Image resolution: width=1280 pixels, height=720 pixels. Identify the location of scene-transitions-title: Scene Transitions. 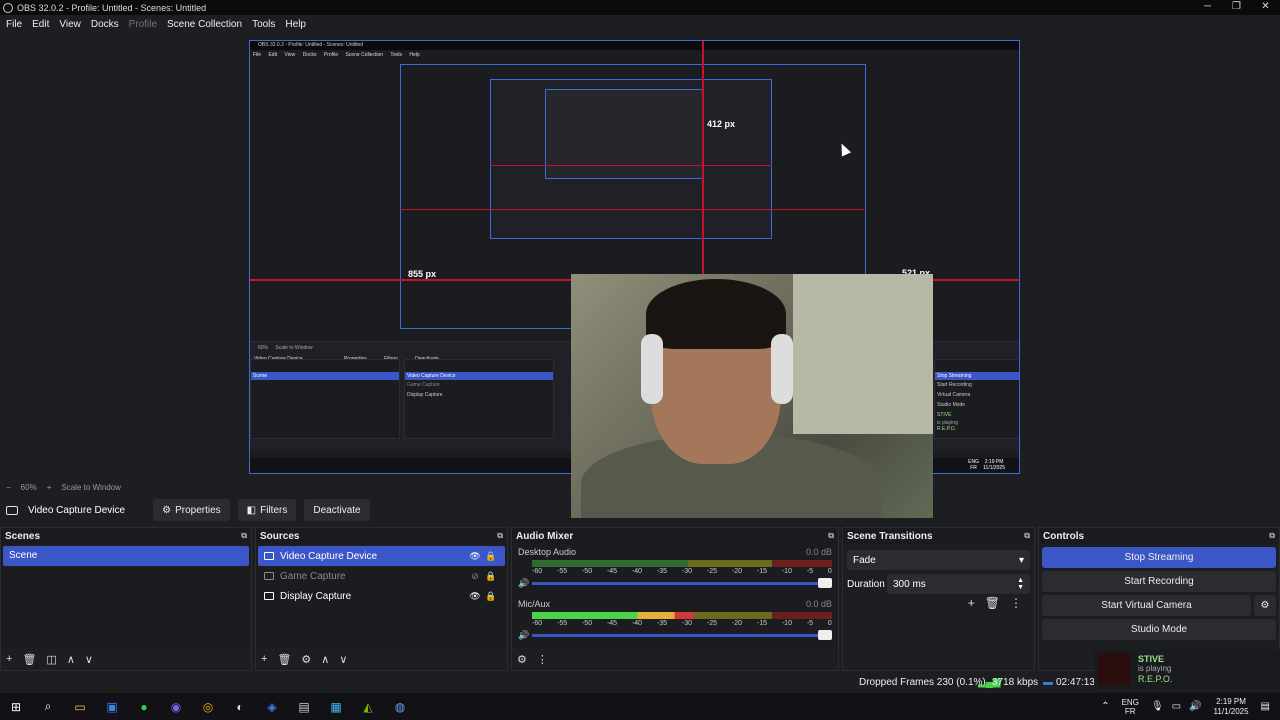
(890, 536).